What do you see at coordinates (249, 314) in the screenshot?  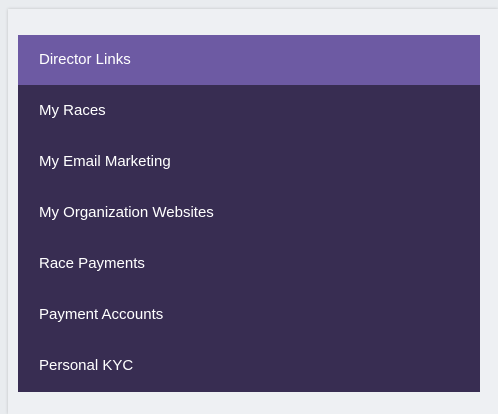 I see `menu-item-payment-accounts: Payment Accounts` at bounding box center [249, 314].